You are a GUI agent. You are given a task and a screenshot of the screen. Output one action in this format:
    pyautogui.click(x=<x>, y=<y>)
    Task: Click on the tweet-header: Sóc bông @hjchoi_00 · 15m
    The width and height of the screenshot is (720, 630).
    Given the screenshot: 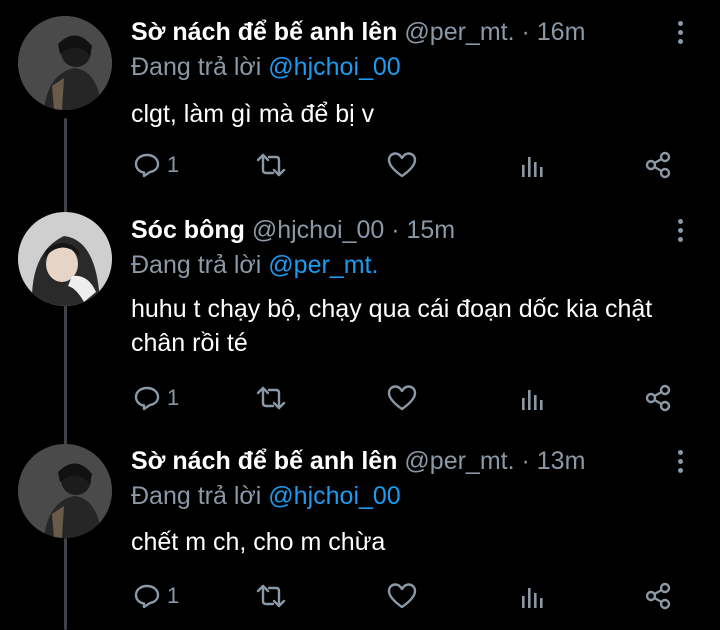 What is the action you would take?
    pyautogui.click(x=405, y=230)
    